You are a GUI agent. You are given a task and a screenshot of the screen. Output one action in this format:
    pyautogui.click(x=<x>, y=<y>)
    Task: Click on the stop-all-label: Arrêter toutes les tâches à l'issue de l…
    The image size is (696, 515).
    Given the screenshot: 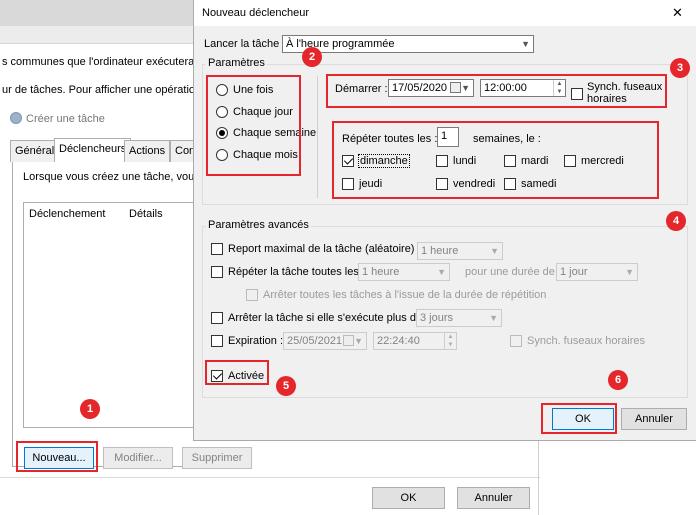 What is the action you would take?
    pyautogui.click(x=404, y=295)
    